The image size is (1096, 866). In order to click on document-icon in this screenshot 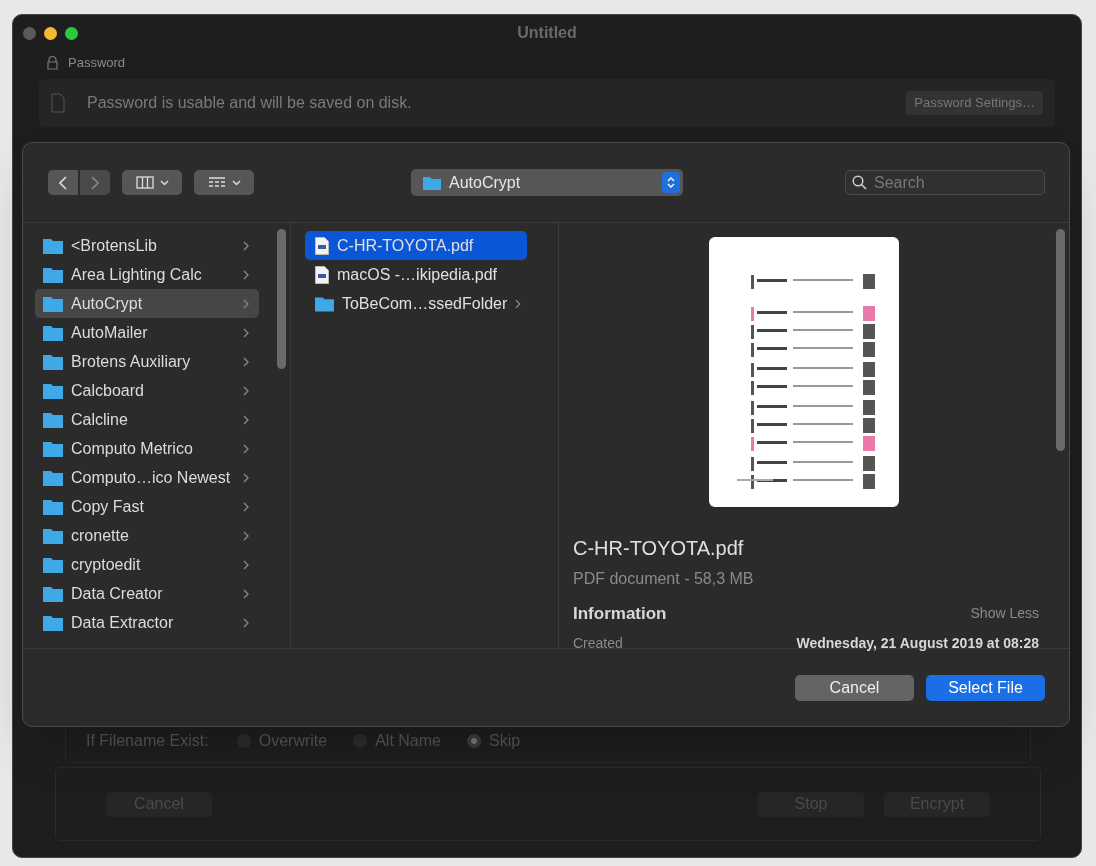, I will do `click(58, 103)`.